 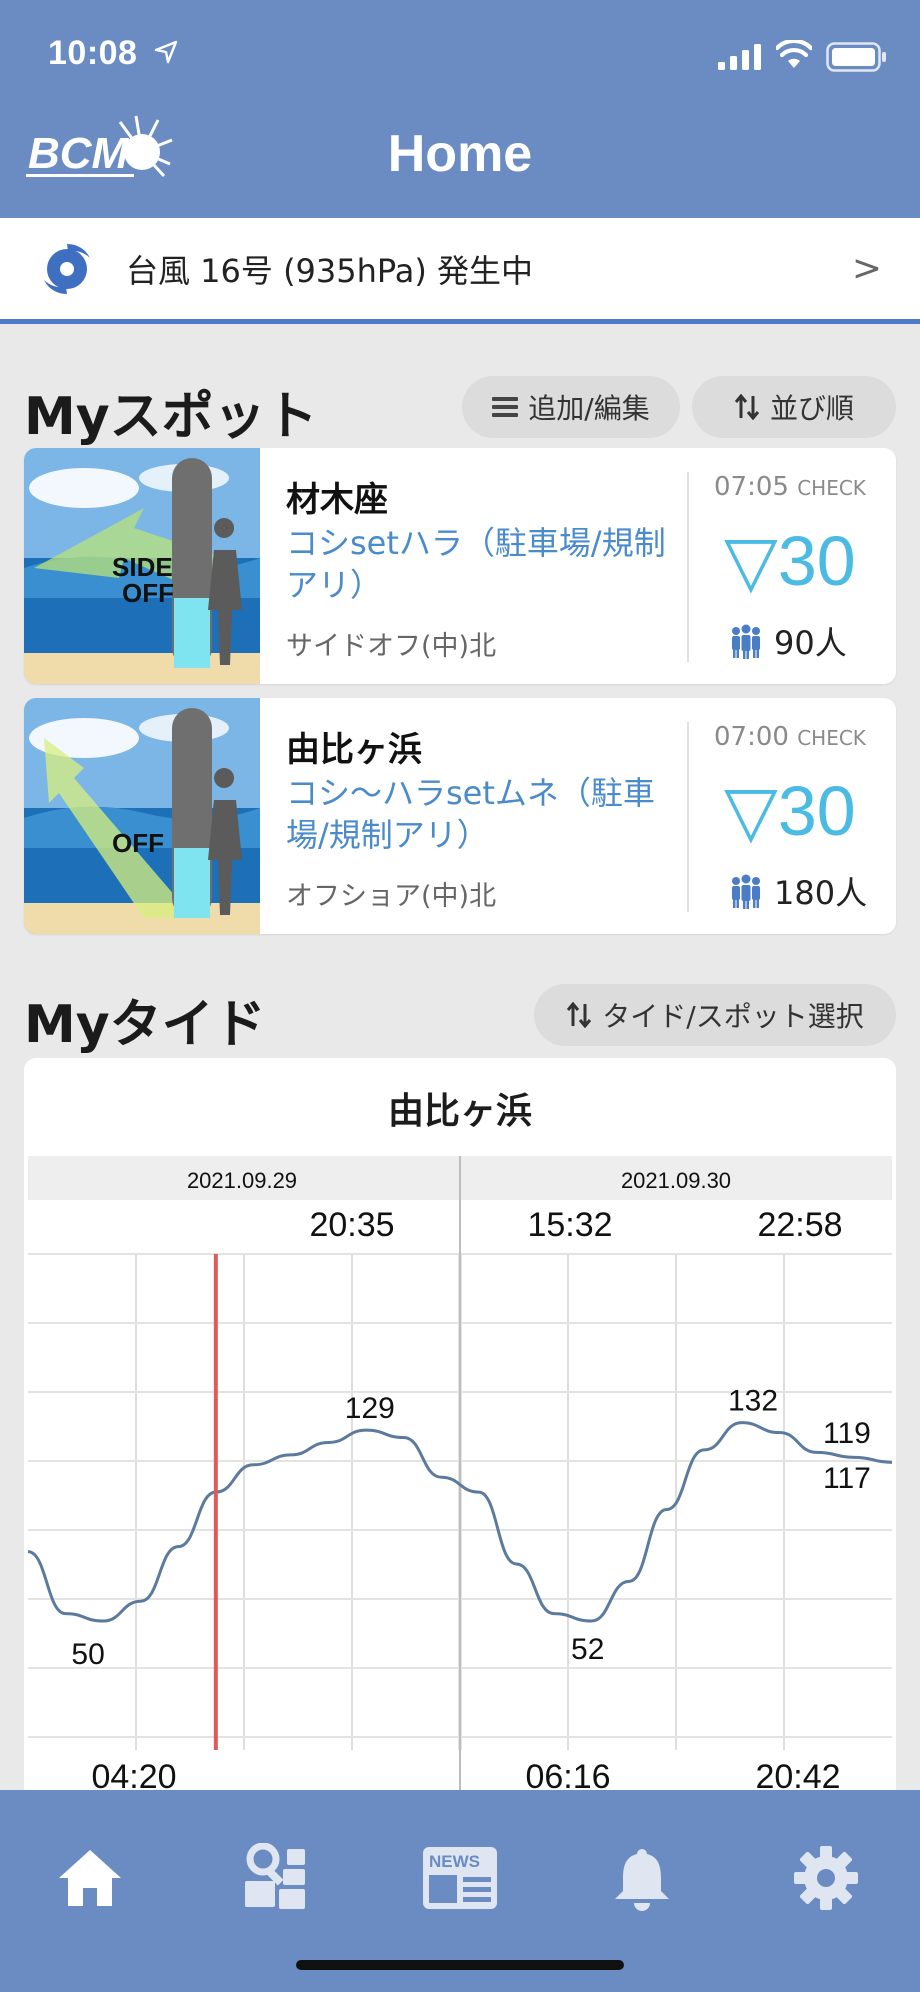 I want to click on spot-thumbnail-side-off: SIDE OFF, so click(x=142, y=566).